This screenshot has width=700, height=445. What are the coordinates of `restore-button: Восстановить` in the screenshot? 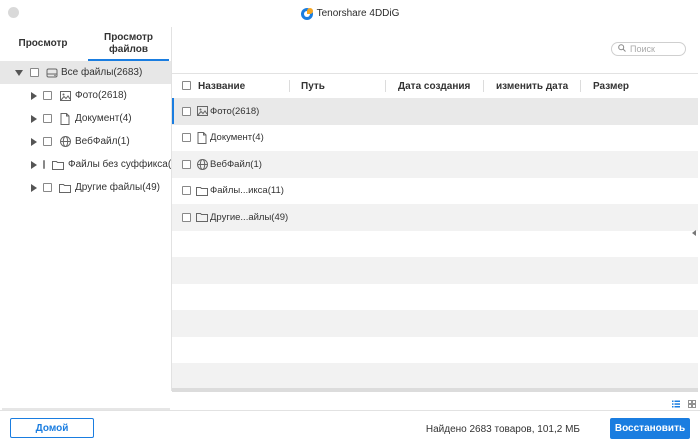 It's located at (650, 428).